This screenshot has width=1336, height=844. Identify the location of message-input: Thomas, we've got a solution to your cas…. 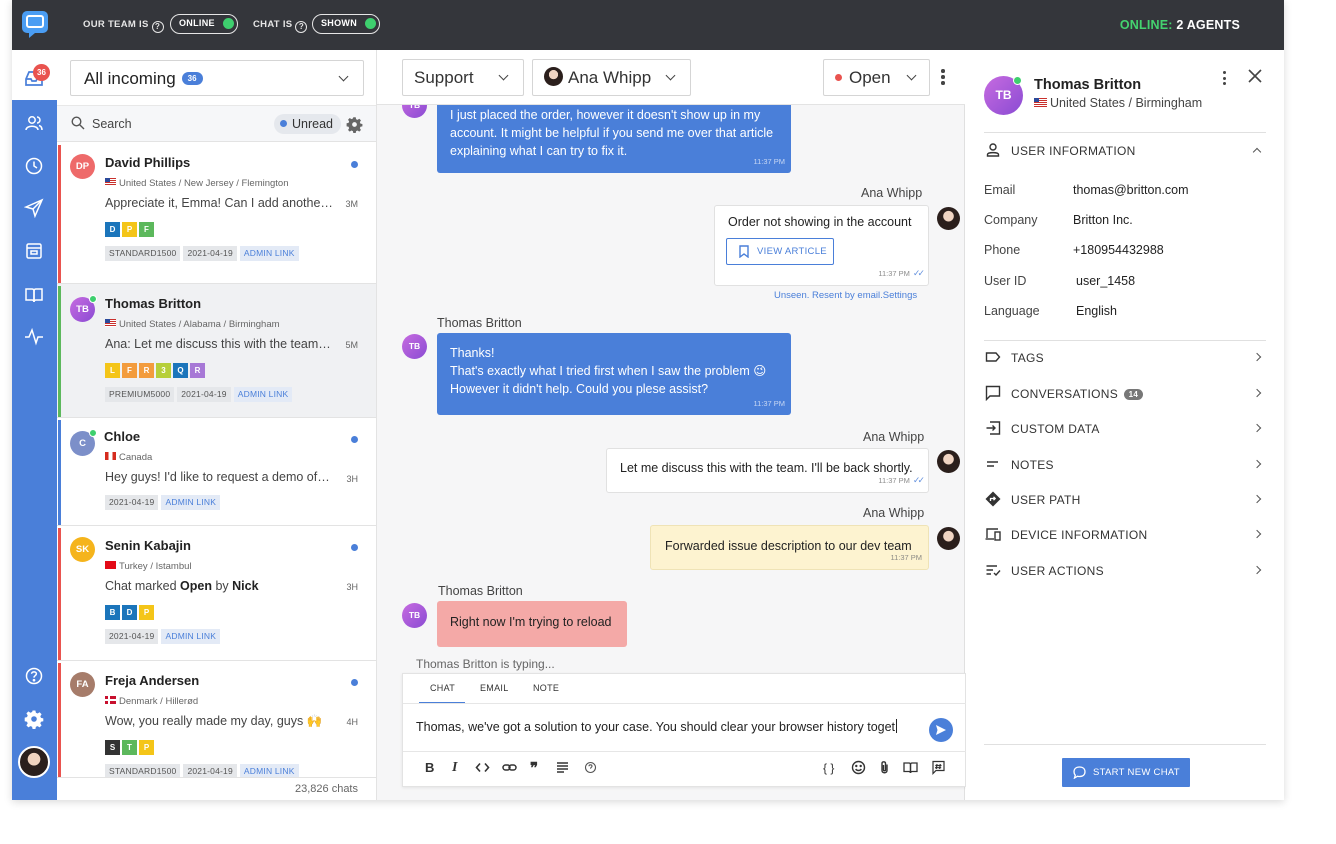
(656, 726).